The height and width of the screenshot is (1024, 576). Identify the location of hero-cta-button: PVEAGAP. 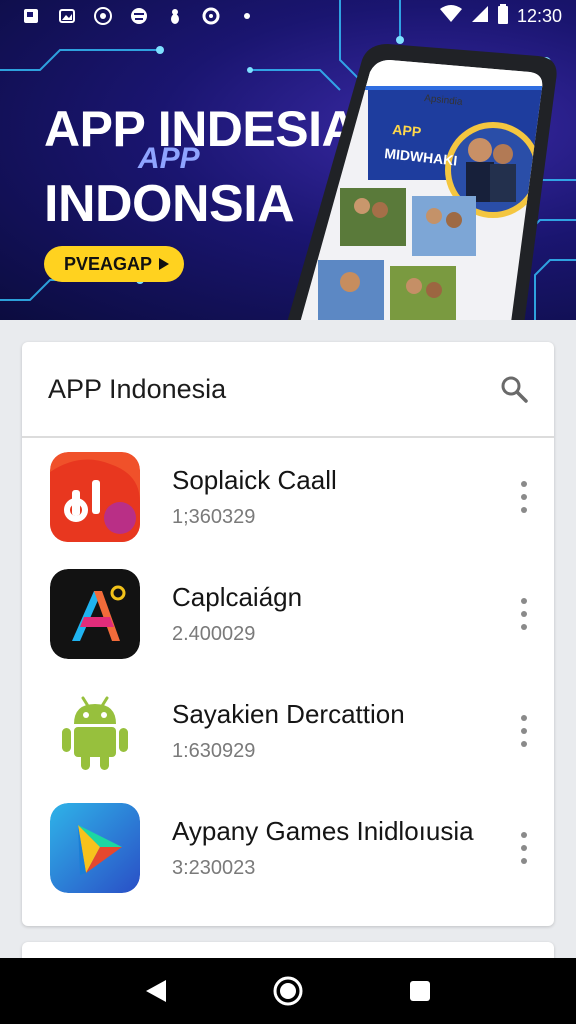
(114, 264).